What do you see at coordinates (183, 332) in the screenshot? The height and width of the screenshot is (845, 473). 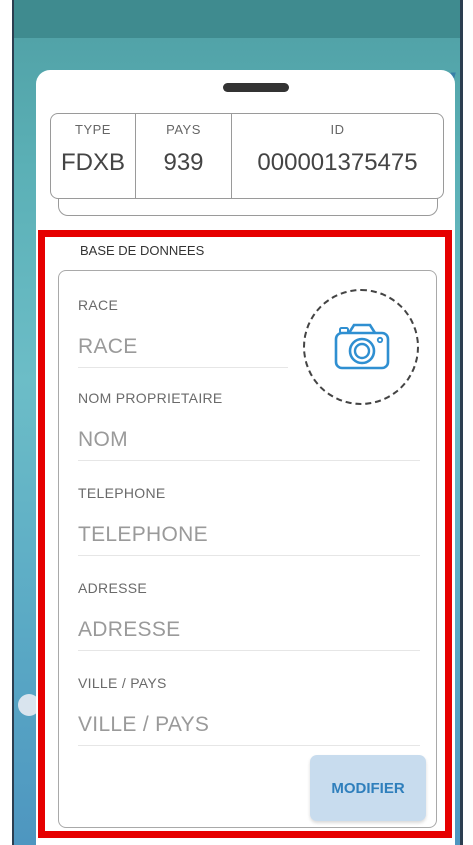 I see `race-field: RACE RACE` at bounding box center [183, 332].